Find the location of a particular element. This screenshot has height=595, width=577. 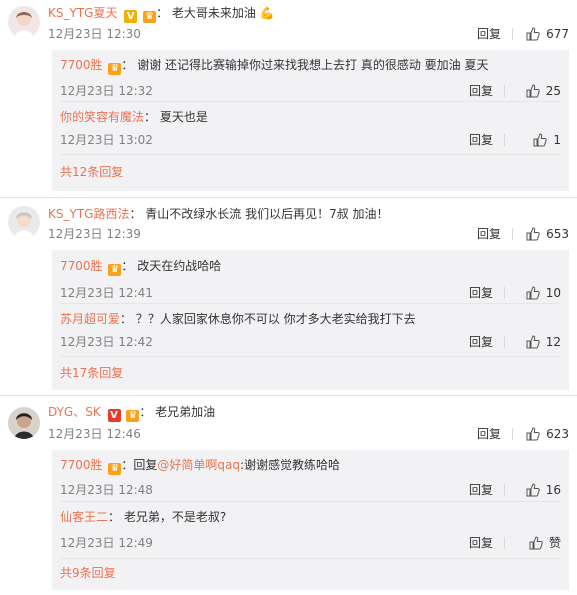

comment-username: KS_YTG路西法 is located at coordinates (88, 214).